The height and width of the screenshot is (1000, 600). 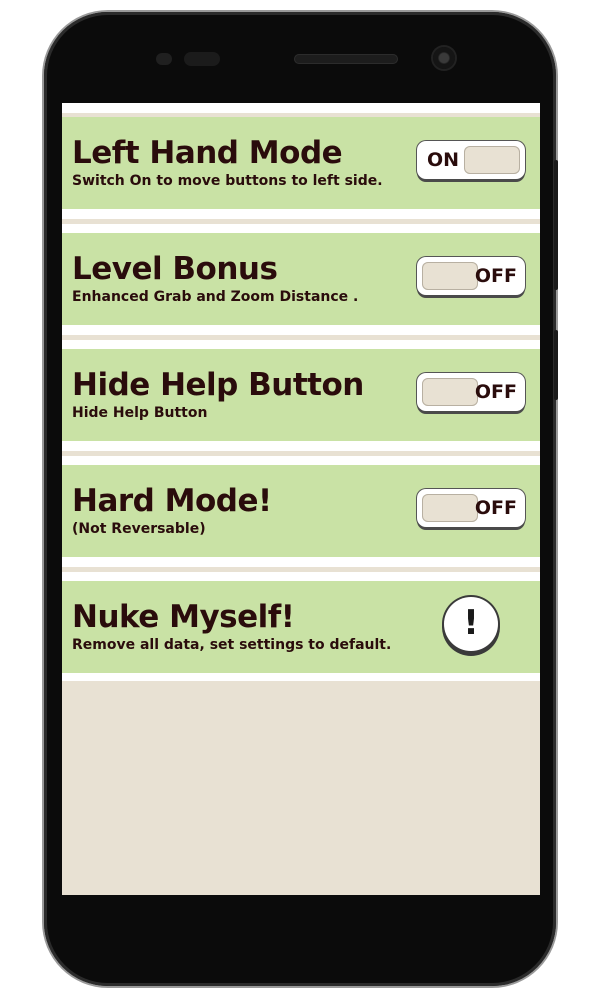 What do you see at coordinates (301, 511) in the screenshot?
I see `setting-row-hard-mode: Hard Mode! (Not Reversable) OFF` at bounding box center [301, 511].